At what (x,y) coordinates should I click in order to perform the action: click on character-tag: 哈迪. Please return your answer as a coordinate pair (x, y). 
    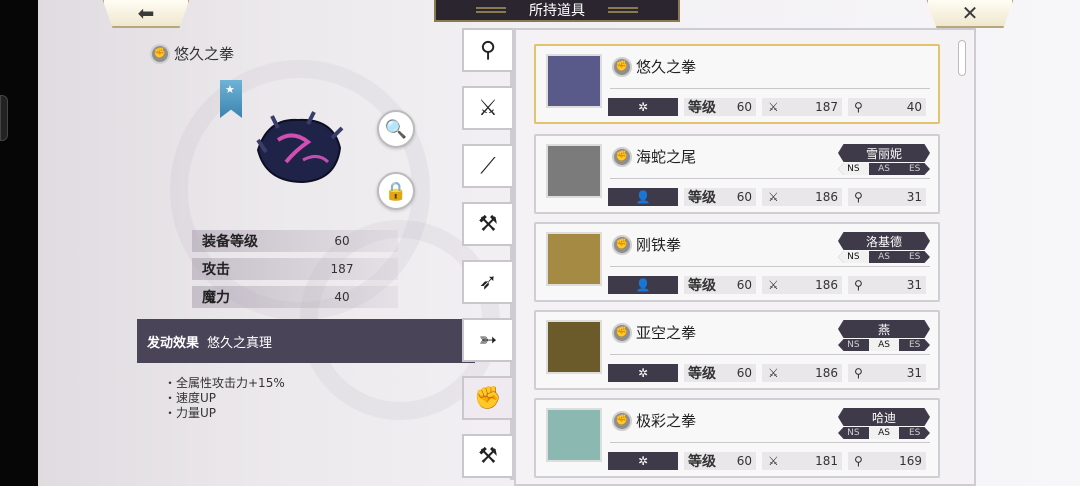
    Looking at the image, I should click on (884, 417).